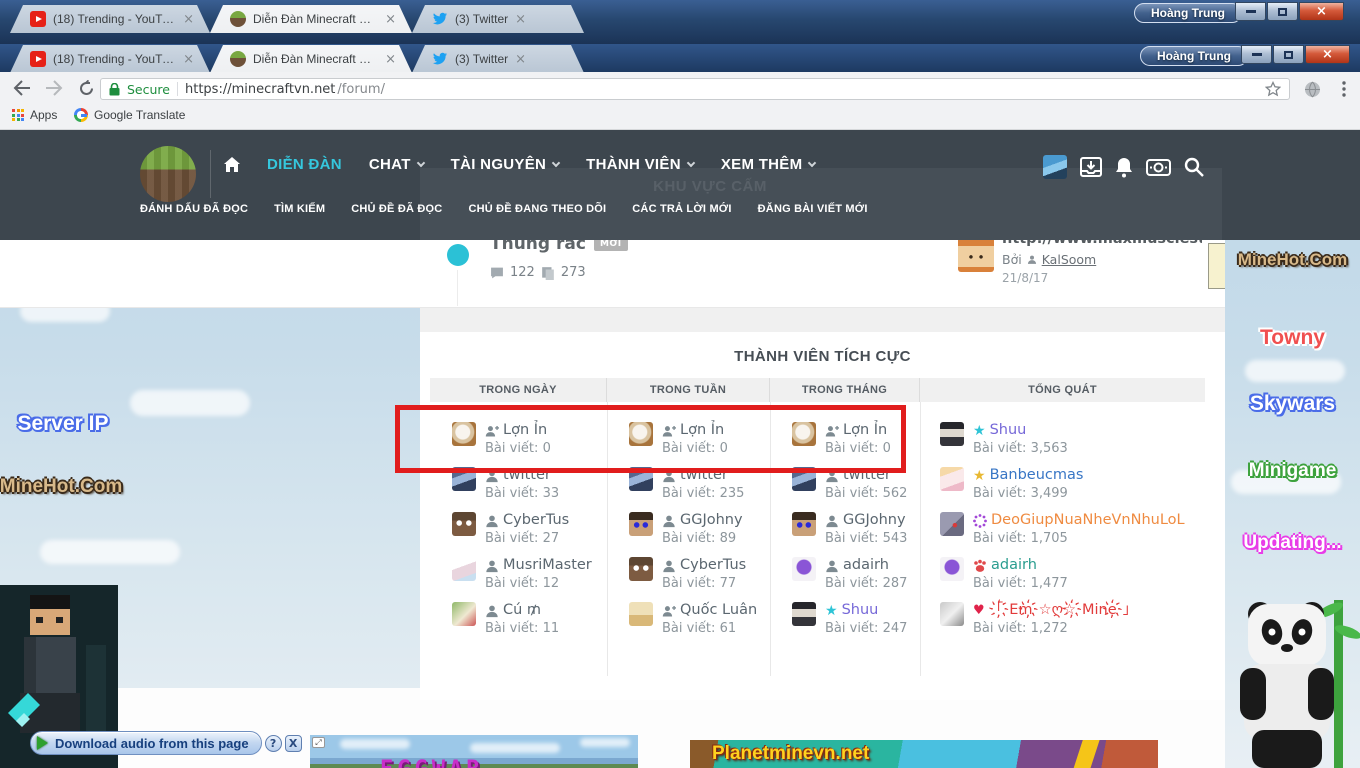 The image size is (1360, 768). Describe the element at coordinates (114, 88) in the screenshot. I see `lock-icon` at that location.